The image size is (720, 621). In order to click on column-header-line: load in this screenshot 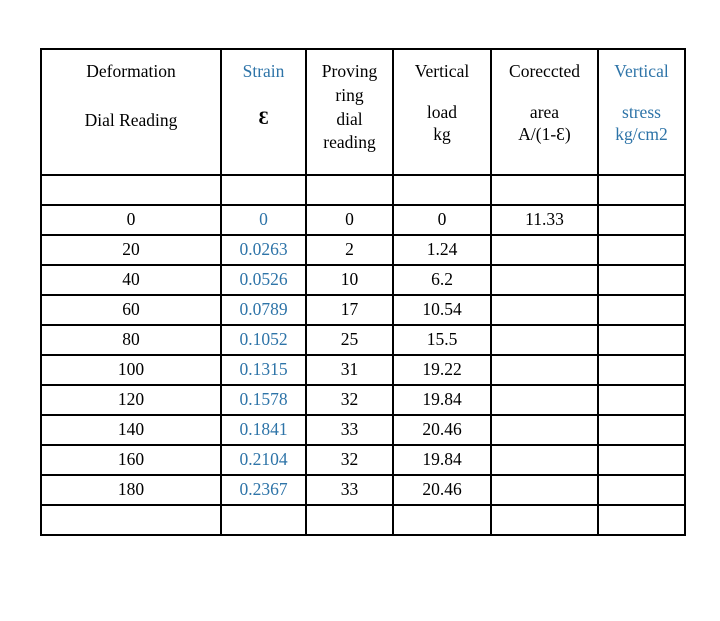, I will do `click(442, 111)`.